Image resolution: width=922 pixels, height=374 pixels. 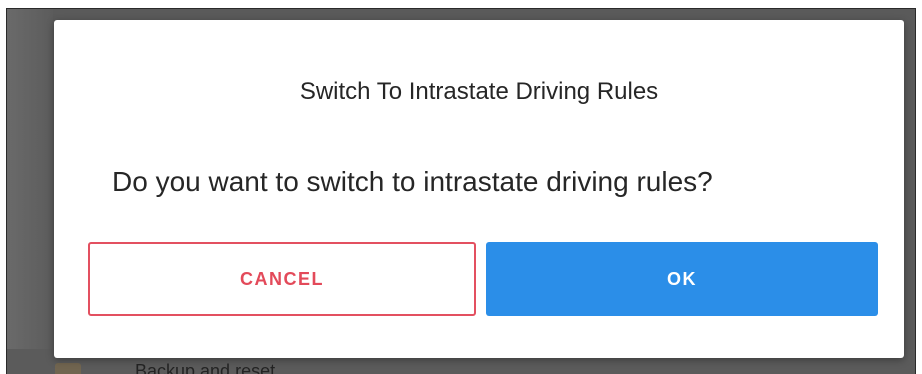 What do you see at coordinates (282, 279) in the screenshot?
I see `cancel-button: CANCEL` at bounding box center [282, 279].